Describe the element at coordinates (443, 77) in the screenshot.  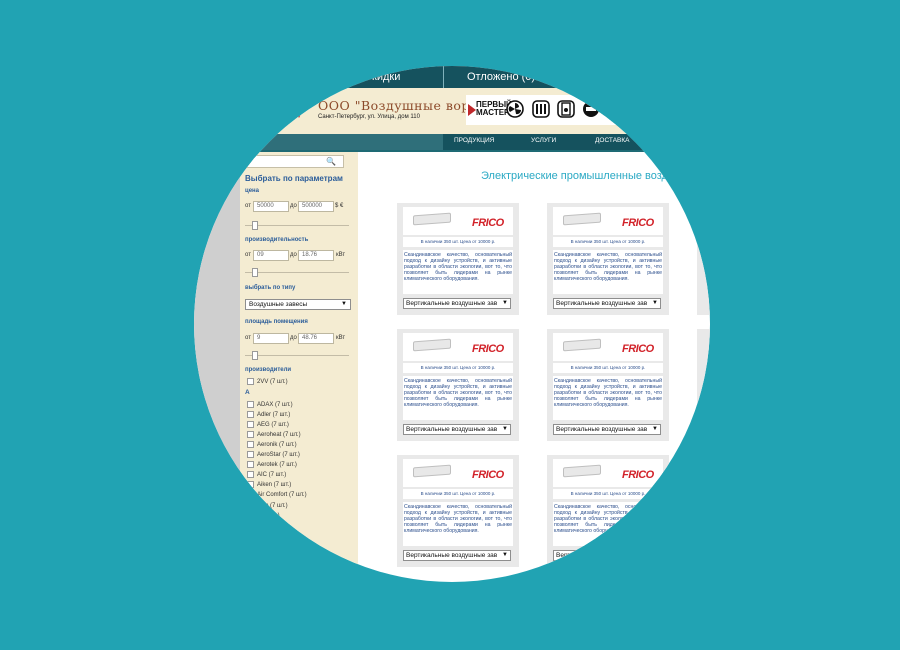
I see `topbar-divider` at that location.